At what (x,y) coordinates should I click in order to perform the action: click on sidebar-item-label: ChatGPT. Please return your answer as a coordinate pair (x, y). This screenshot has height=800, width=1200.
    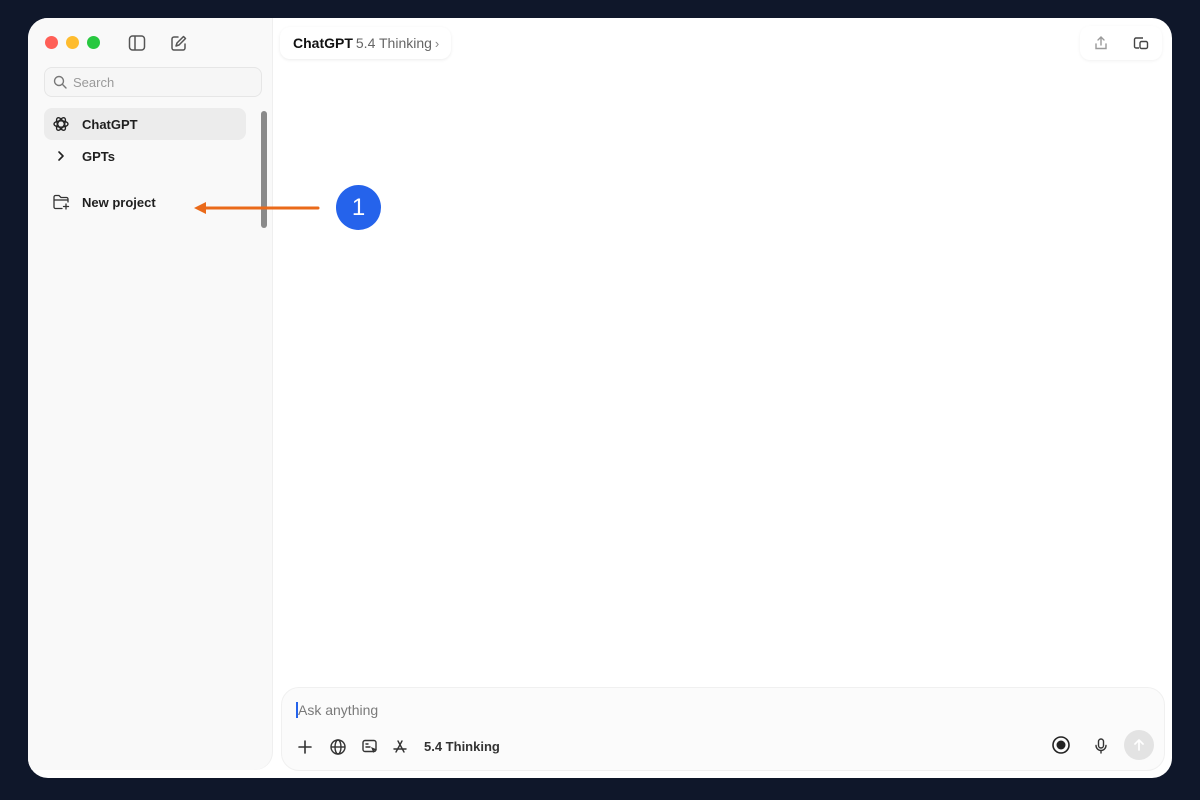
    Looking at the image, I should click on (110, 124).